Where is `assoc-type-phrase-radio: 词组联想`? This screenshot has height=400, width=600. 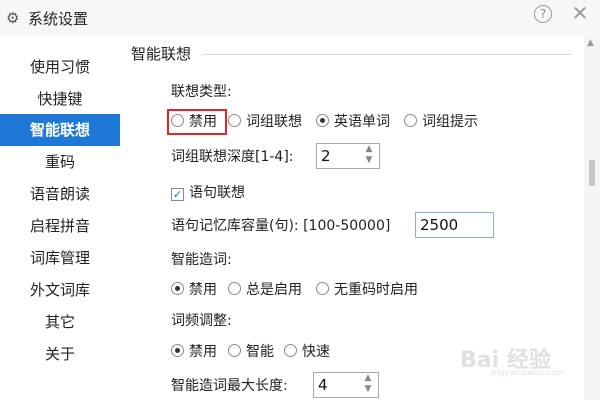
assoc-type-phrase-radio: 词组联想 is located at coordinates (265, 122).